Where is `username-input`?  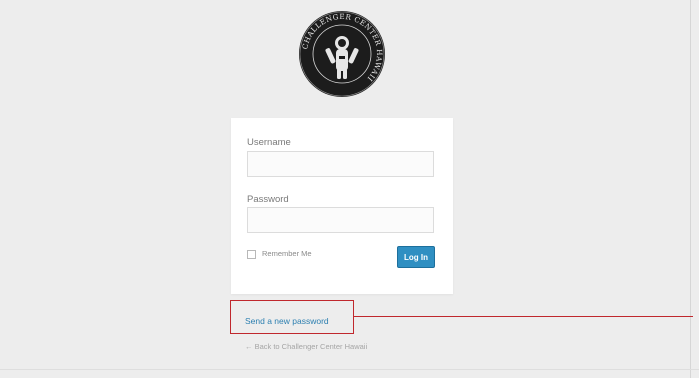
username-input is located at coordinates (340, 164).